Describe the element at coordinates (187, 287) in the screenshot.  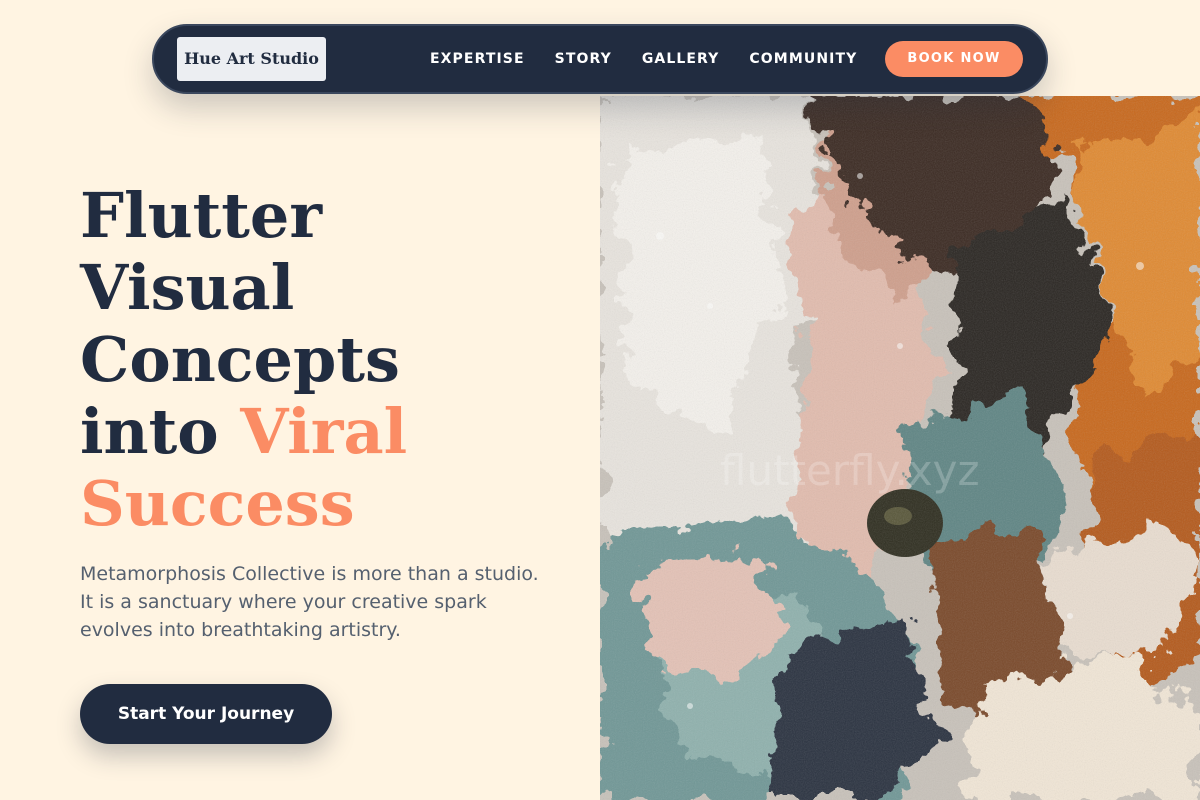
I see `headline-line-2: Visual` at that location.